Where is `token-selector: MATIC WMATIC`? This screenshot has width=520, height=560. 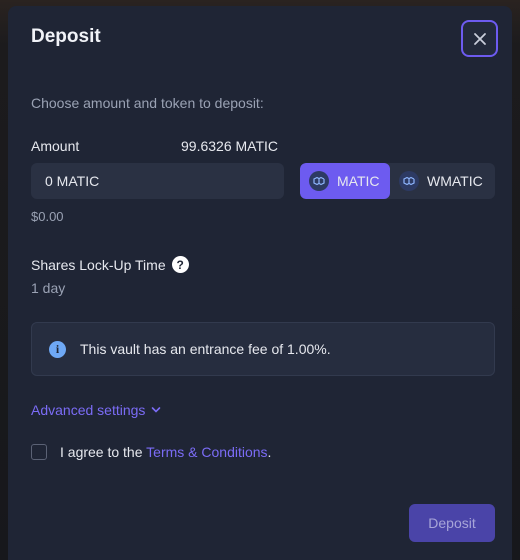
token-selector: MATIC WMATIC is located at coordinates (397, 181).